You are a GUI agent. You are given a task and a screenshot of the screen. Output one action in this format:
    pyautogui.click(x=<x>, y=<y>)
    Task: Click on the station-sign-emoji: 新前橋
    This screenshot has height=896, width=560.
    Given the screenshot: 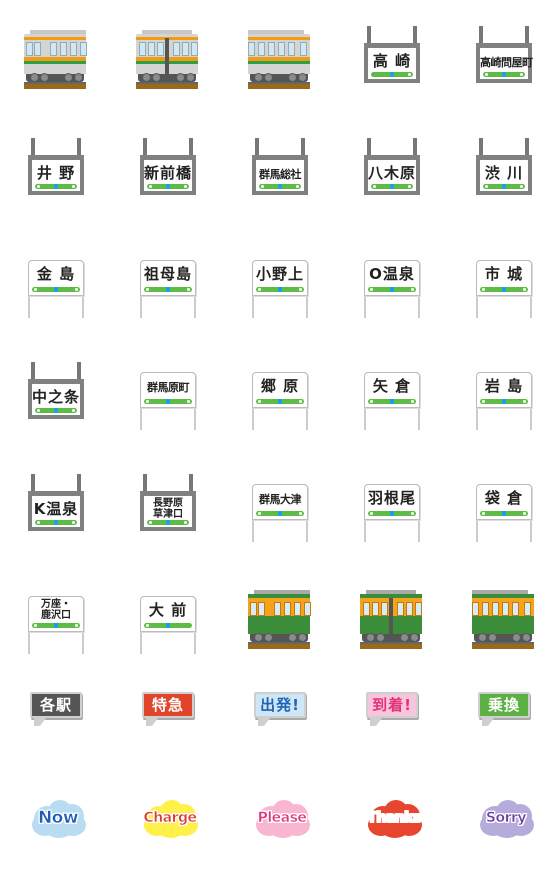 What is the action you would take?
    pyautogui.click(x=168, y=168)
    